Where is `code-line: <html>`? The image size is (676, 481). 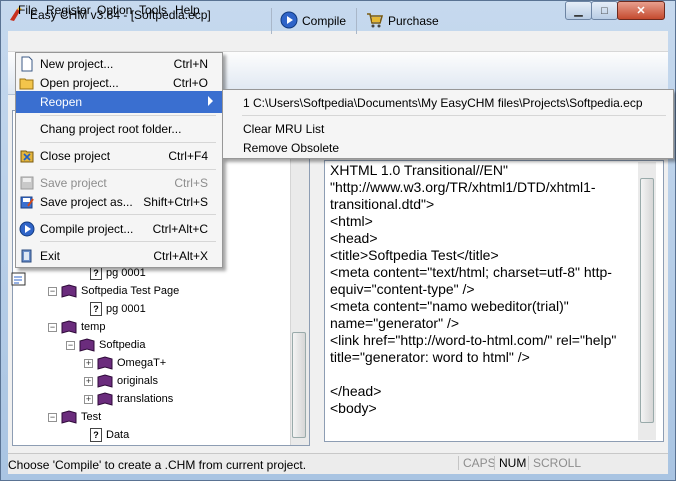 code-line: <html> is located at coordinates (351, 221).